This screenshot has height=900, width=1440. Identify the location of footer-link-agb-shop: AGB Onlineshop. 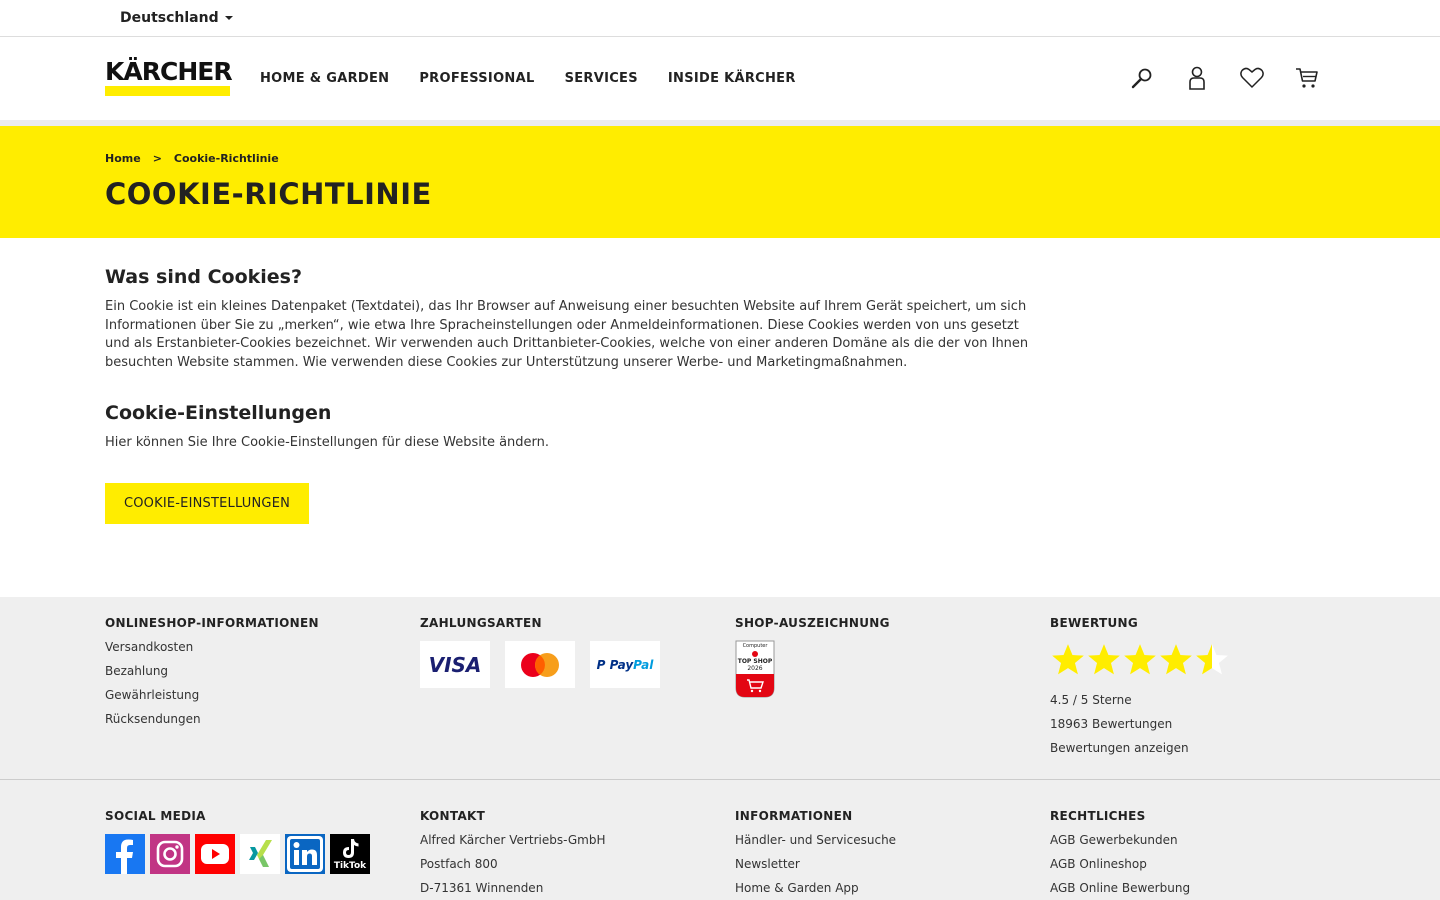
(1207, 864).